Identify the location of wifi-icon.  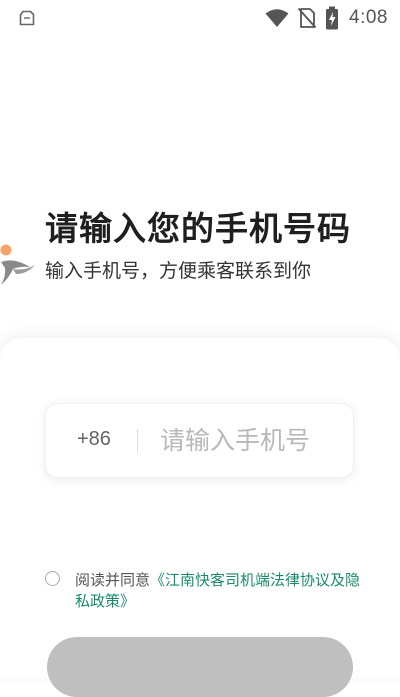
(277, 18).